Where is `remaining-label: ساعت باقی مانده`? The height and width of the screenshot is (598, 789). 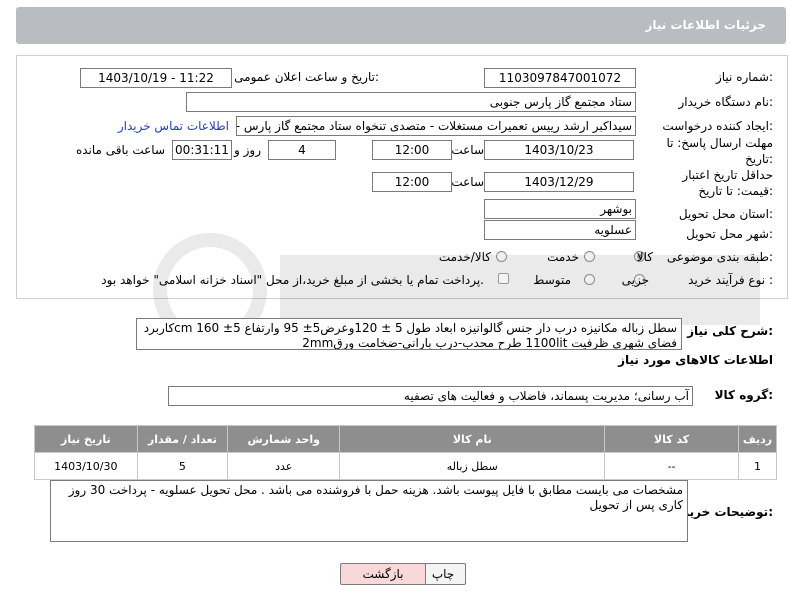 remaining-label: ساعت باقی مانده is located at coordinates (120, 150).